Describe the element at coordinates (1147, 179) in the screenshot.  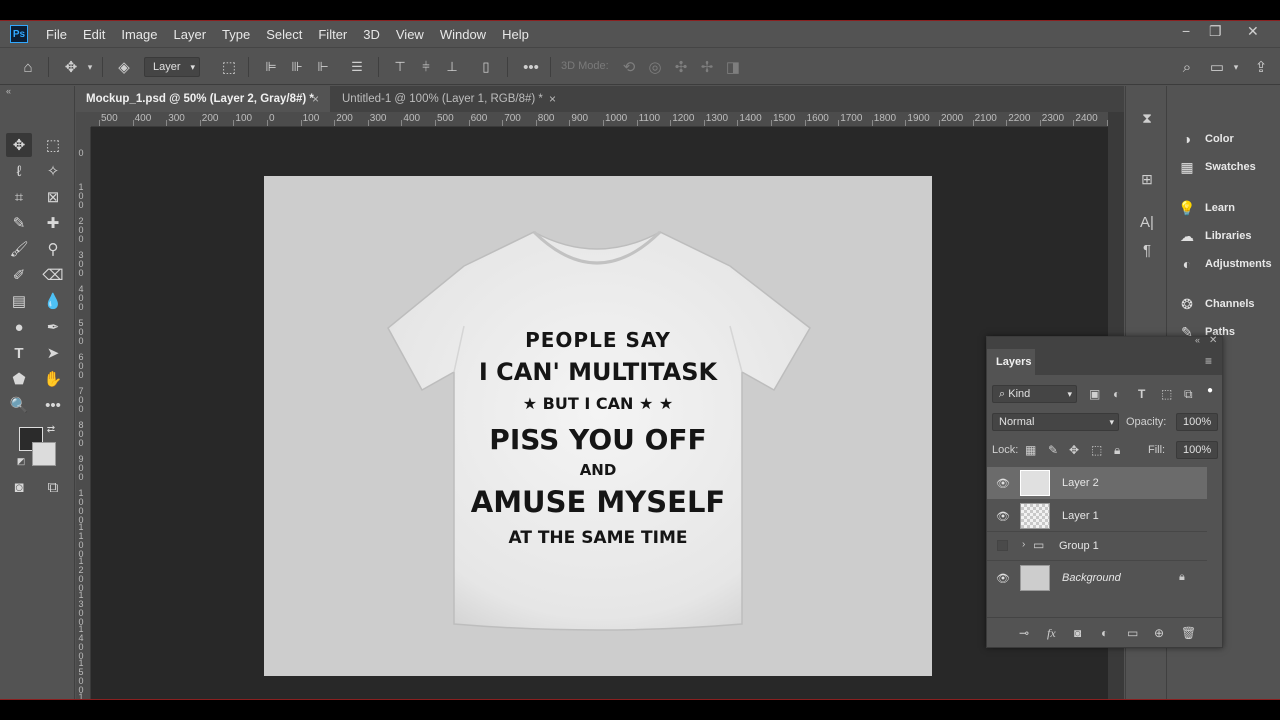
I see `properties-panel-icon: ⊞` at that location.